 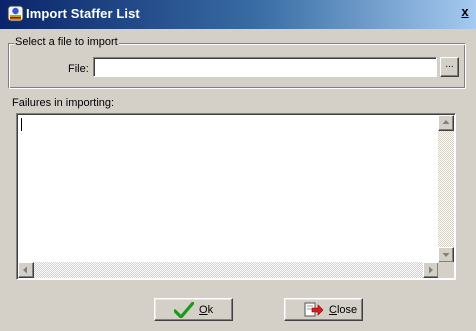 What do you see at coordinates (63, 103) in the screenshot?
I see `failures-label: Failures in importing:` at bounding box center [63, 103].